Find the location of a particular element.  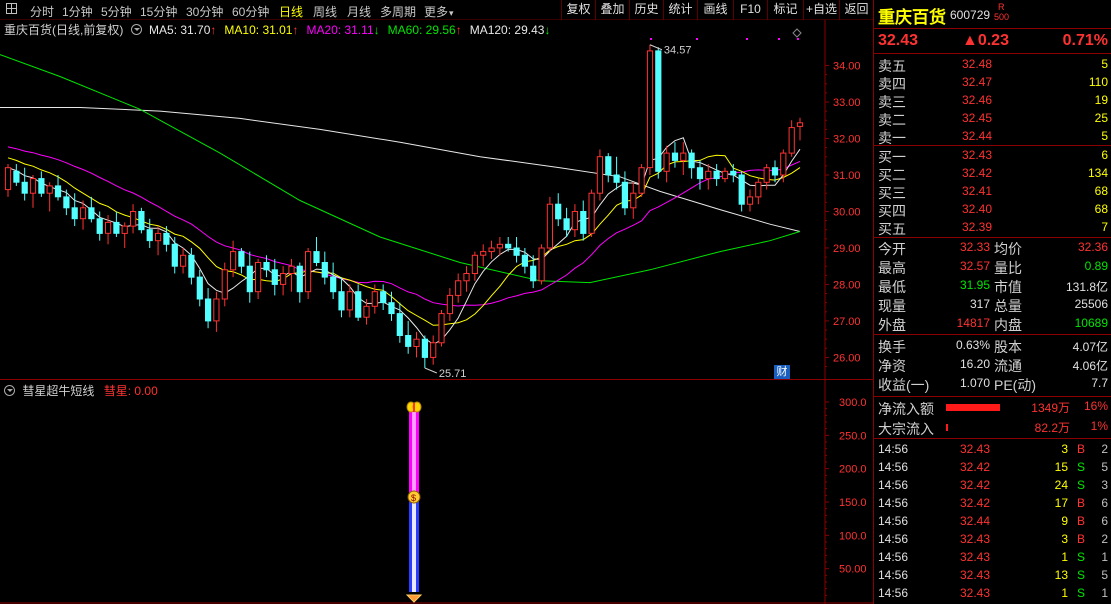

period-tab-1min: 1分钟 is located at coordinates (77, 11).